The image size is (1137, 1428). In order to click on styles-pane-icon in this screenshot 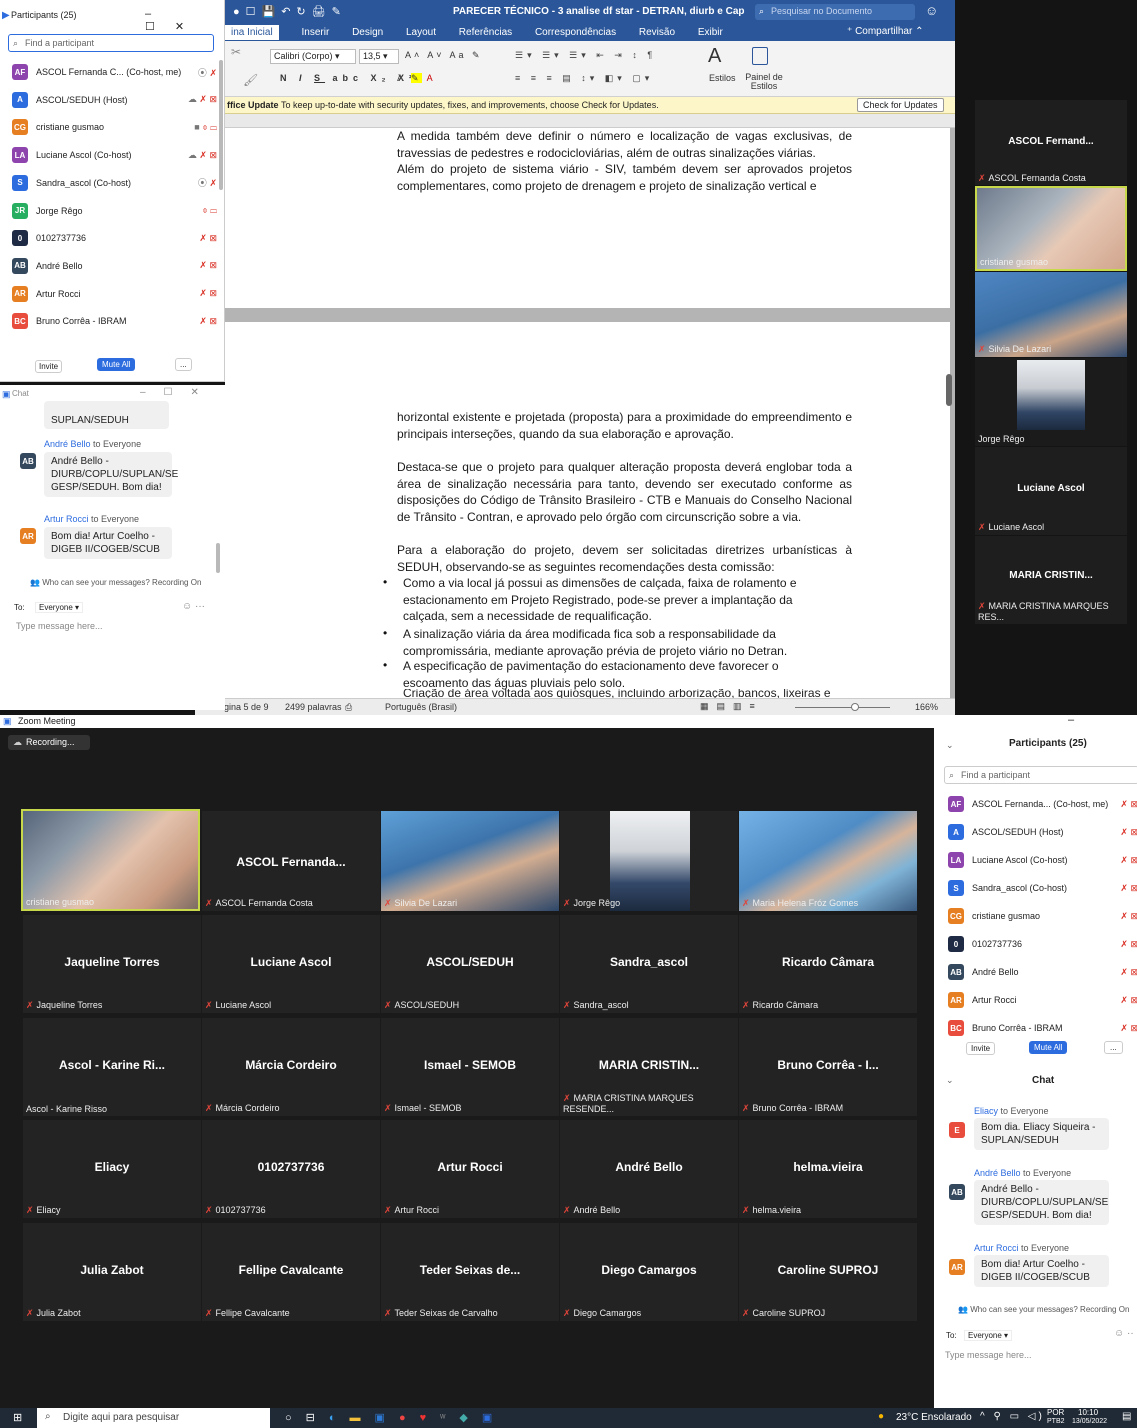, I will do `click(760, 56)`.